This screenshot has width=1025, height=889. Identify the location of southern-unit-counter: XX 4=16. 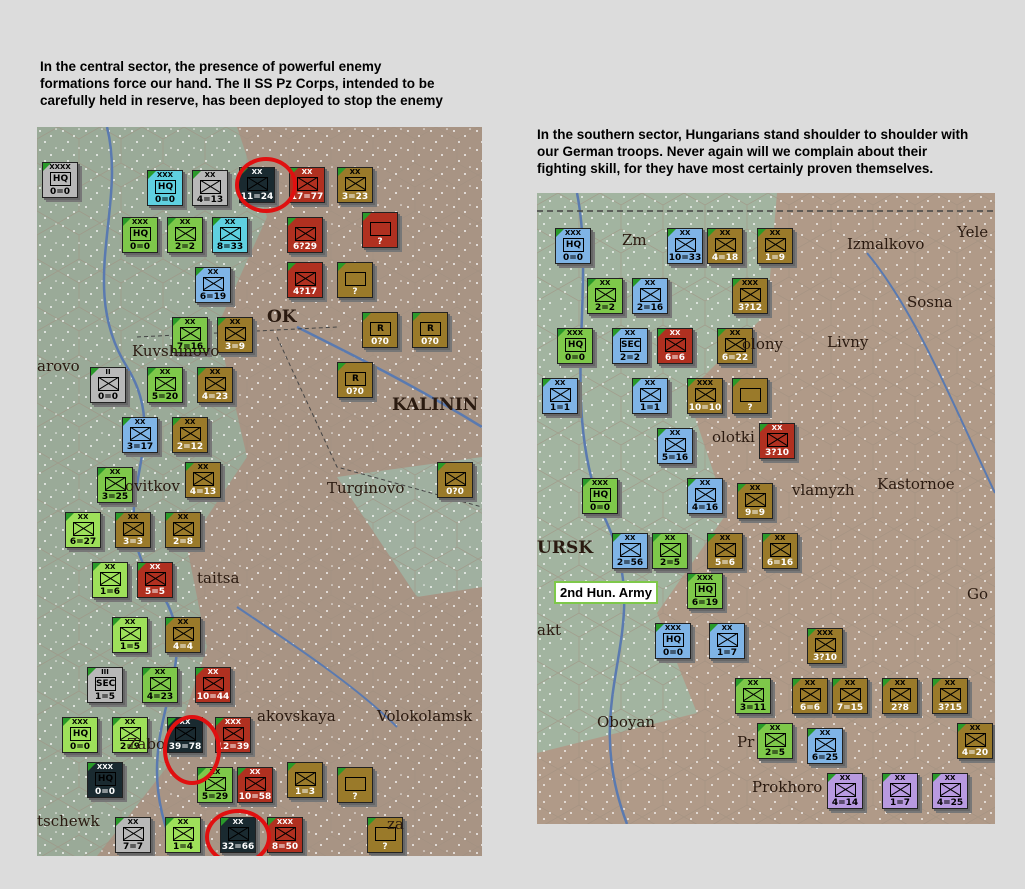
(705, 496).